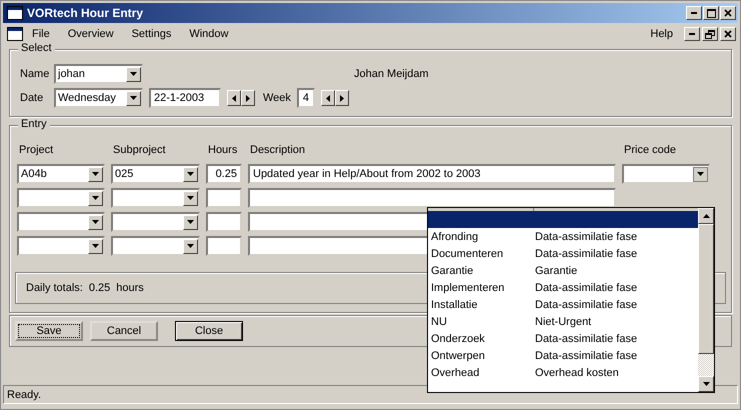 This screenshot has width=741, height=410. Describe the element at coordinates (277, 151) in the screenshot. I see `column-header: Description` at that location.